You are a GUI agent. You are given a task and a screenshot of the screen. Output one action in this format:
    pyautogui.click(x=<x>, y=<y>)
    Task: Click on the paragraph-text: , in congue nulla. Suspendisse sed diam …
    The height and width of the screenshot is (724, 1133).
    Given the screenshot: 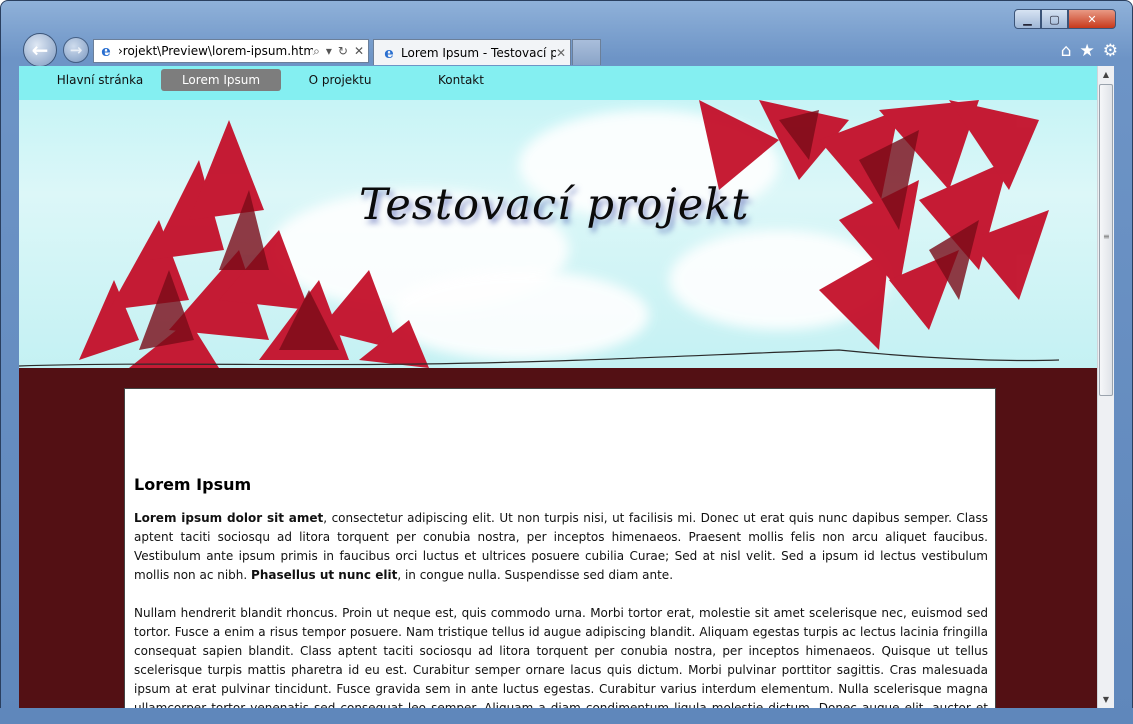 What is the action you would take?
    pyautogui.click(x=535, y=575)
    